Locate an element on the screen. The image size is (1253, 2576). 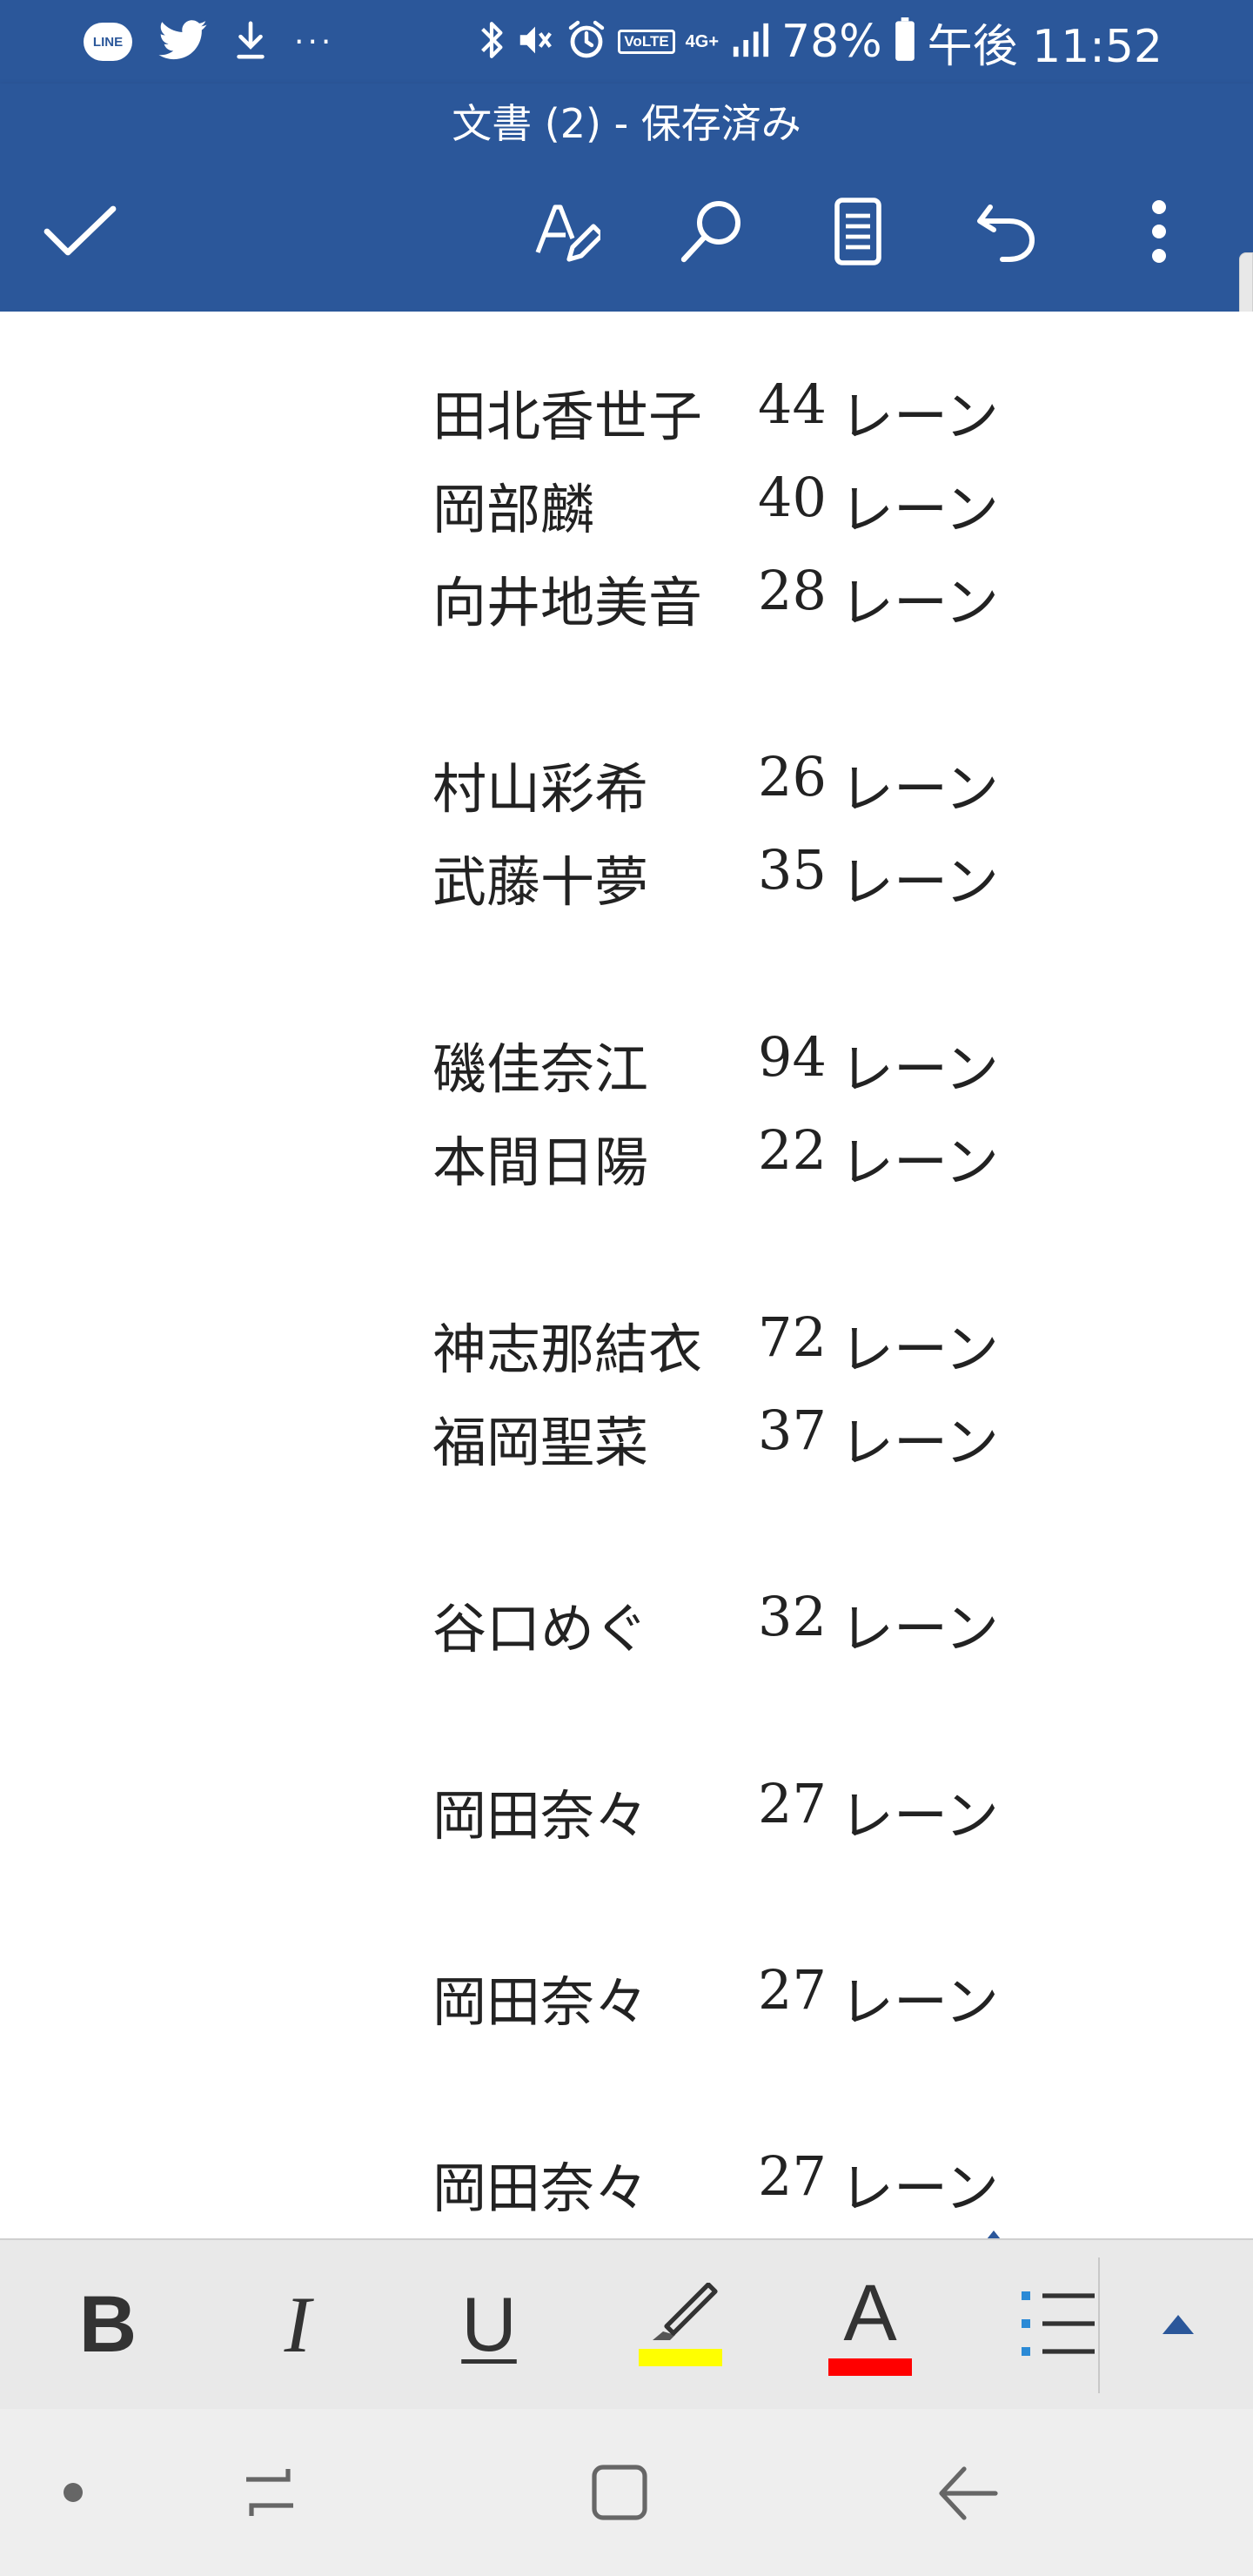
download-icon is located at coordinates (250, 42).